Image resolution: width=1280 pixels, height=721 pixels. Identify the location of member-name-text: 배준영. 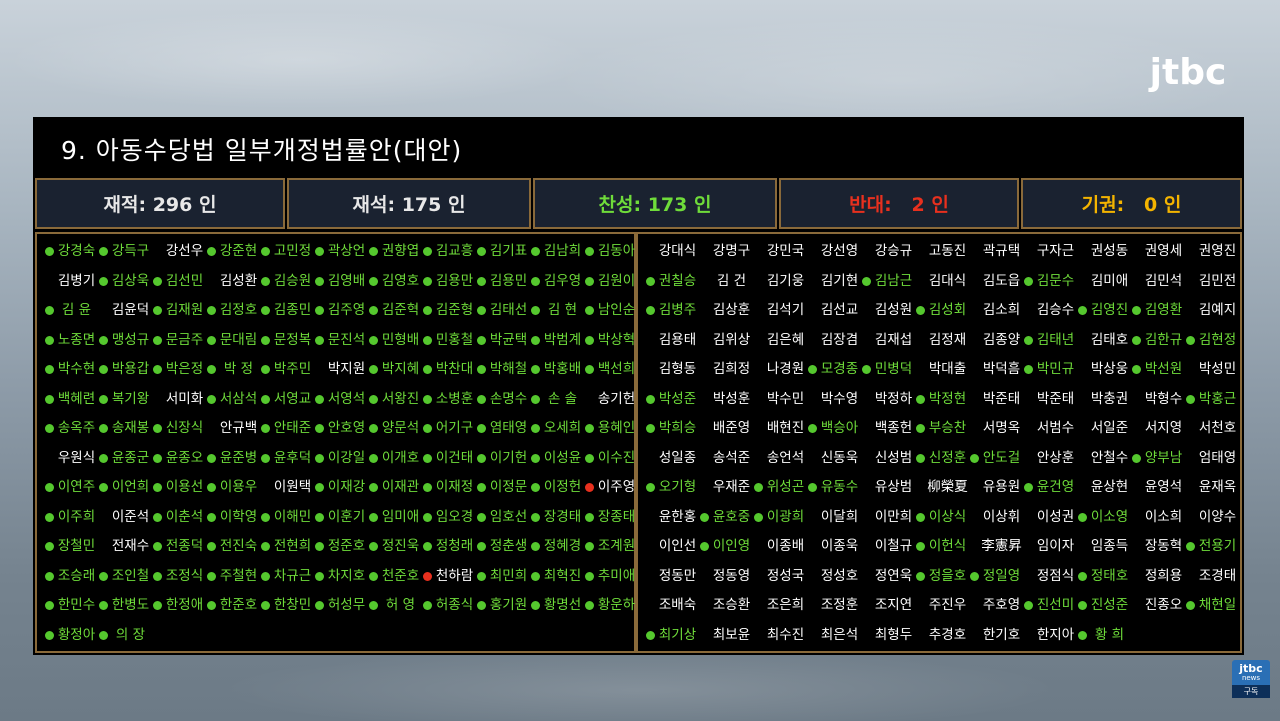
(731, 428).